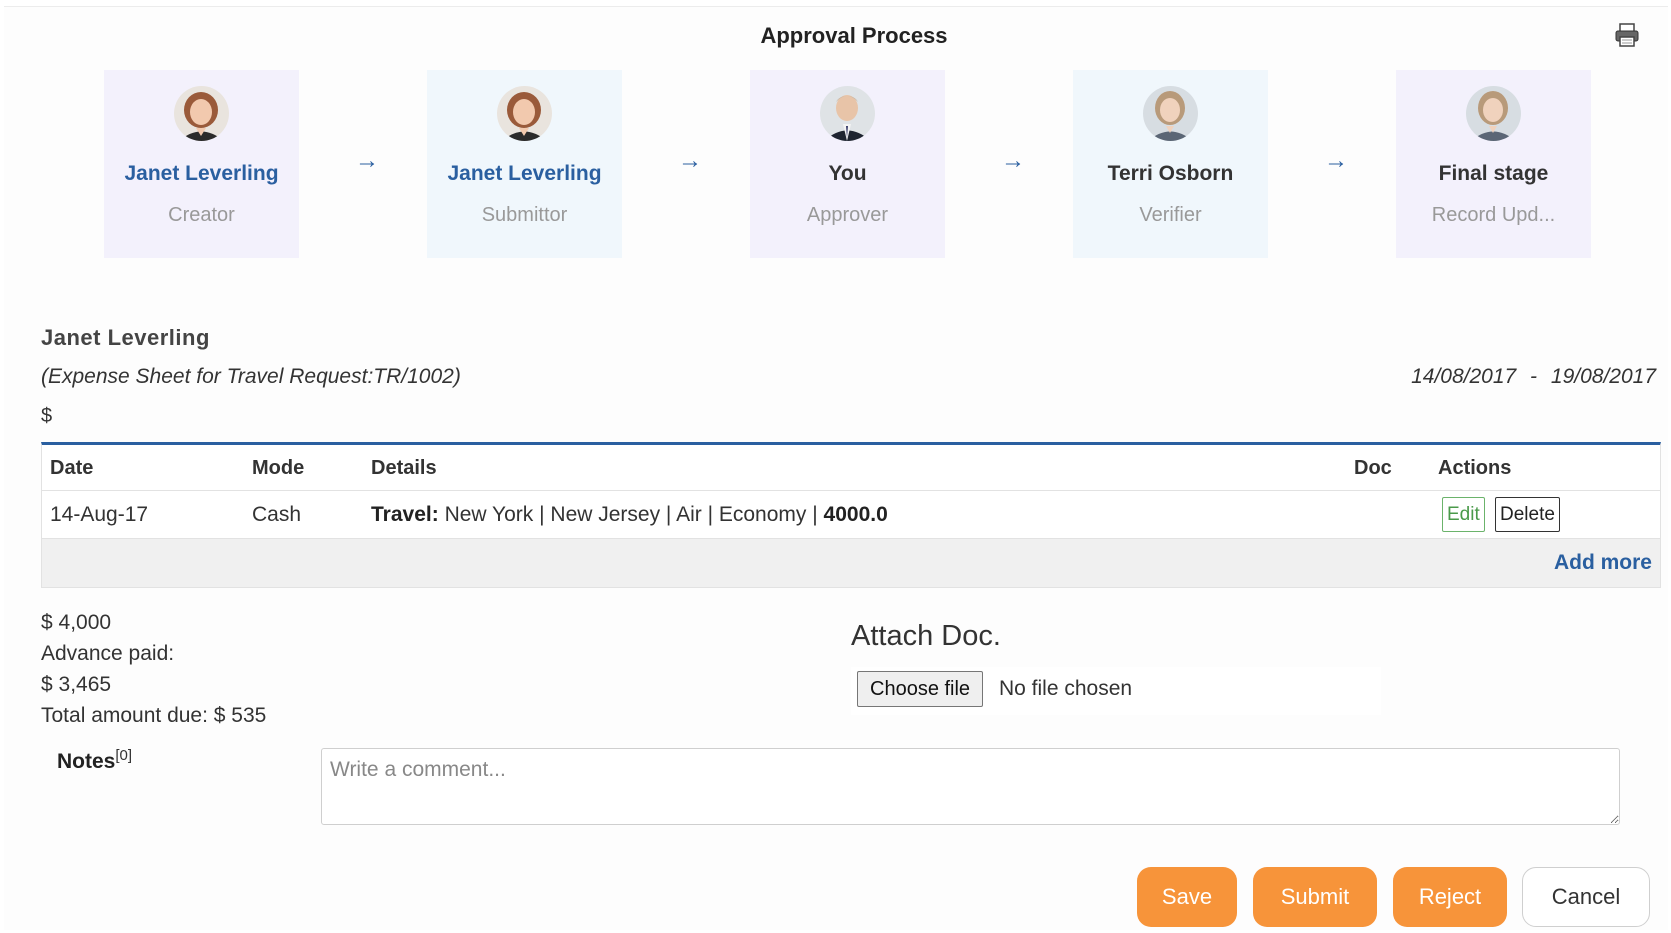  I want to click on page-title: Approval Process, so click(854, 35).